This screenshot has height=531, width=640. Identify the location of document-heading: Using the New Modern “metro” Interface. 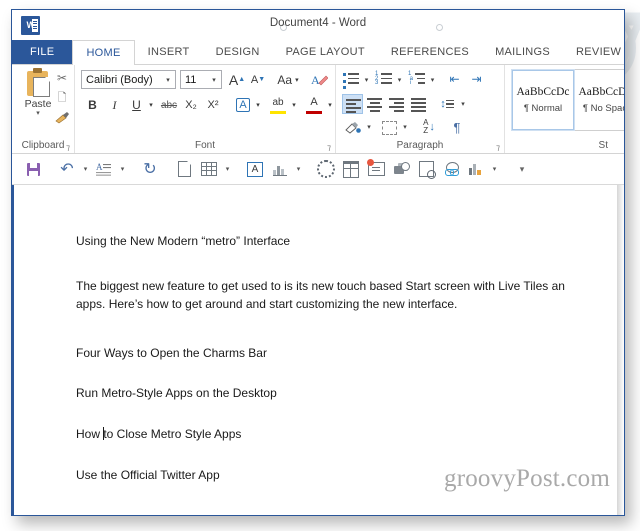
(183, 241).